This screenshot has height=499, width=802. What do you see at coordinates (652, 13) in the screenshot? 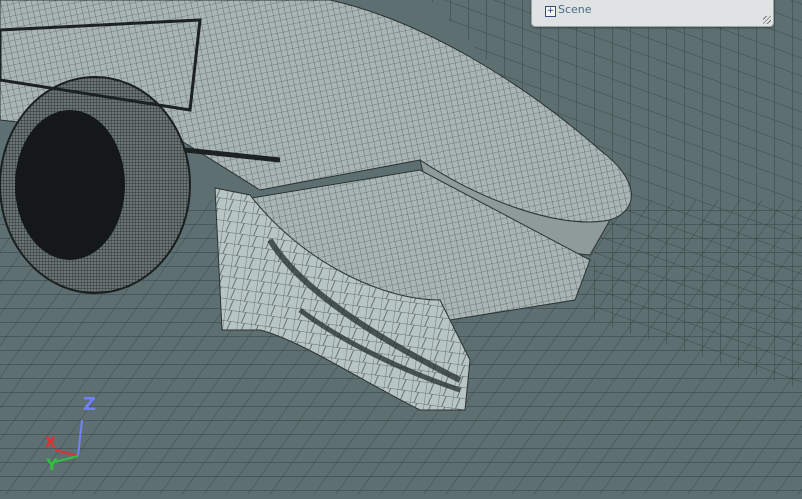
I see `scene-panel: + Scene` at bounding box center [652, 13].